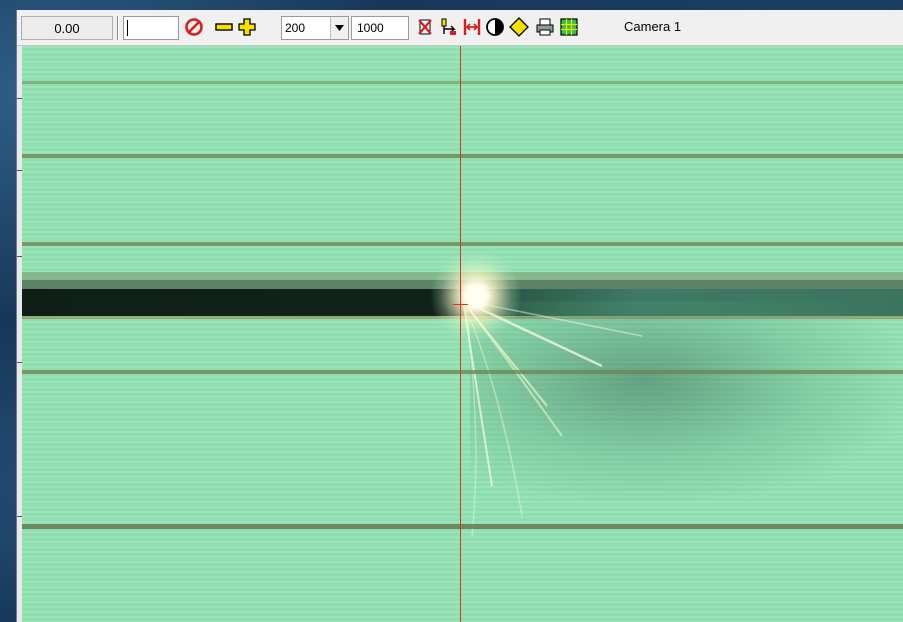  What do you see at coordinates (476, 296) in the screenshot?
I see `impact-flash` at bounding box center [476, 296].